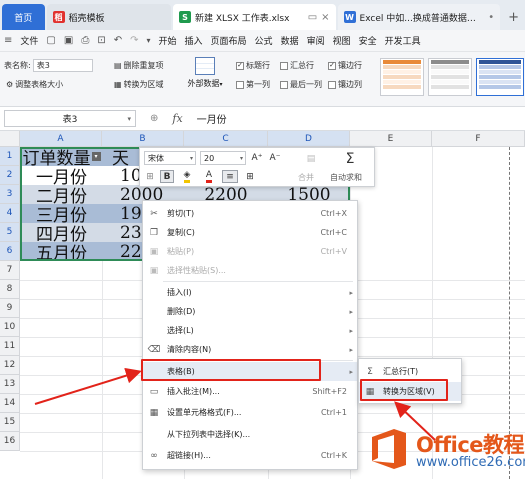  What do you see at coordinates (478, 139) in the screenshot?
I see `column-header-f: F` at bounding box center [478, 139].